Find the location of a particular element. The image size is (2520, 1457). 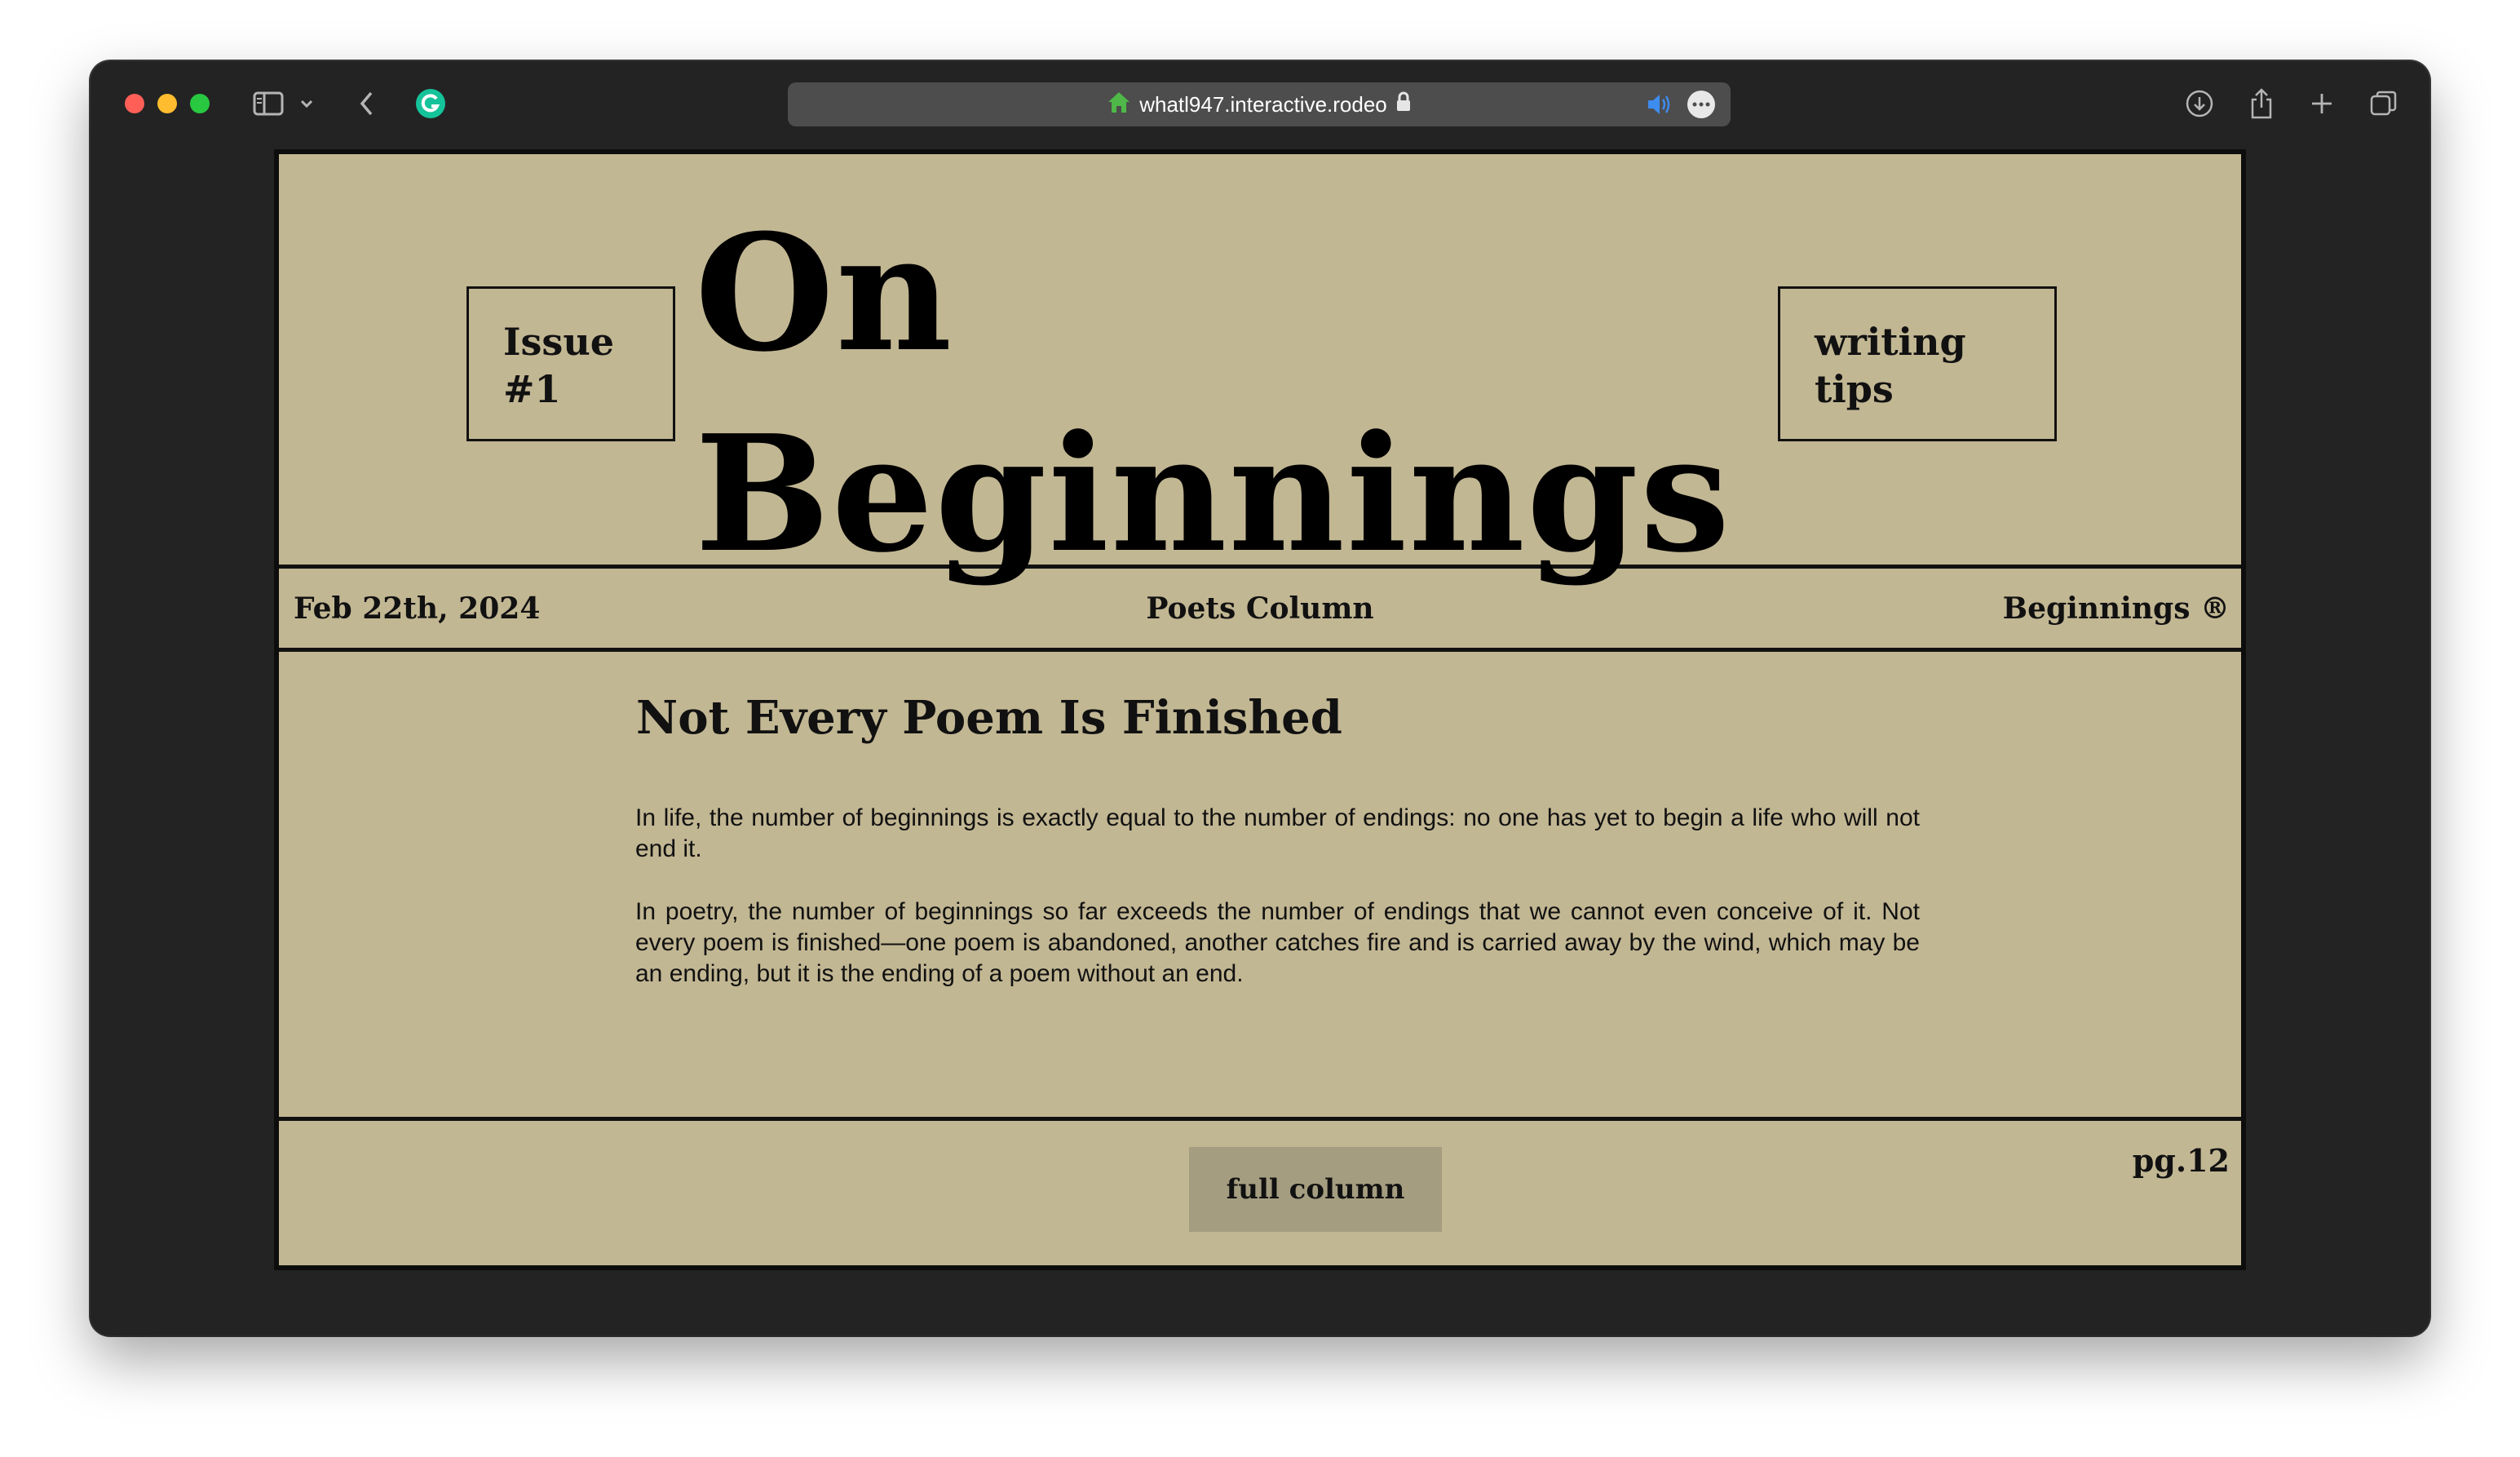

zoom-window-button is located at coordinates (200, 103).